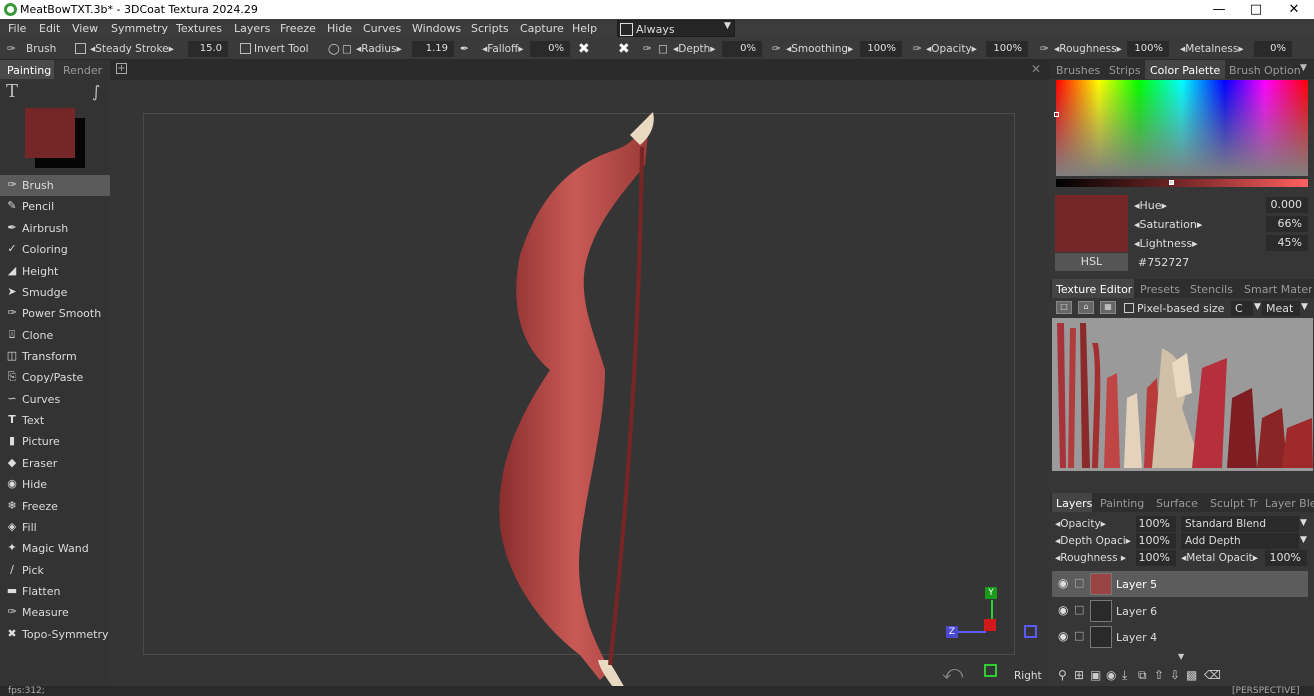 Image resolution: width=1314 pixels, height=696 pixels. Describe the element at coordinates (139, 28) in the screenshot. I see `menu-symmetry: Symmetry` at that location.